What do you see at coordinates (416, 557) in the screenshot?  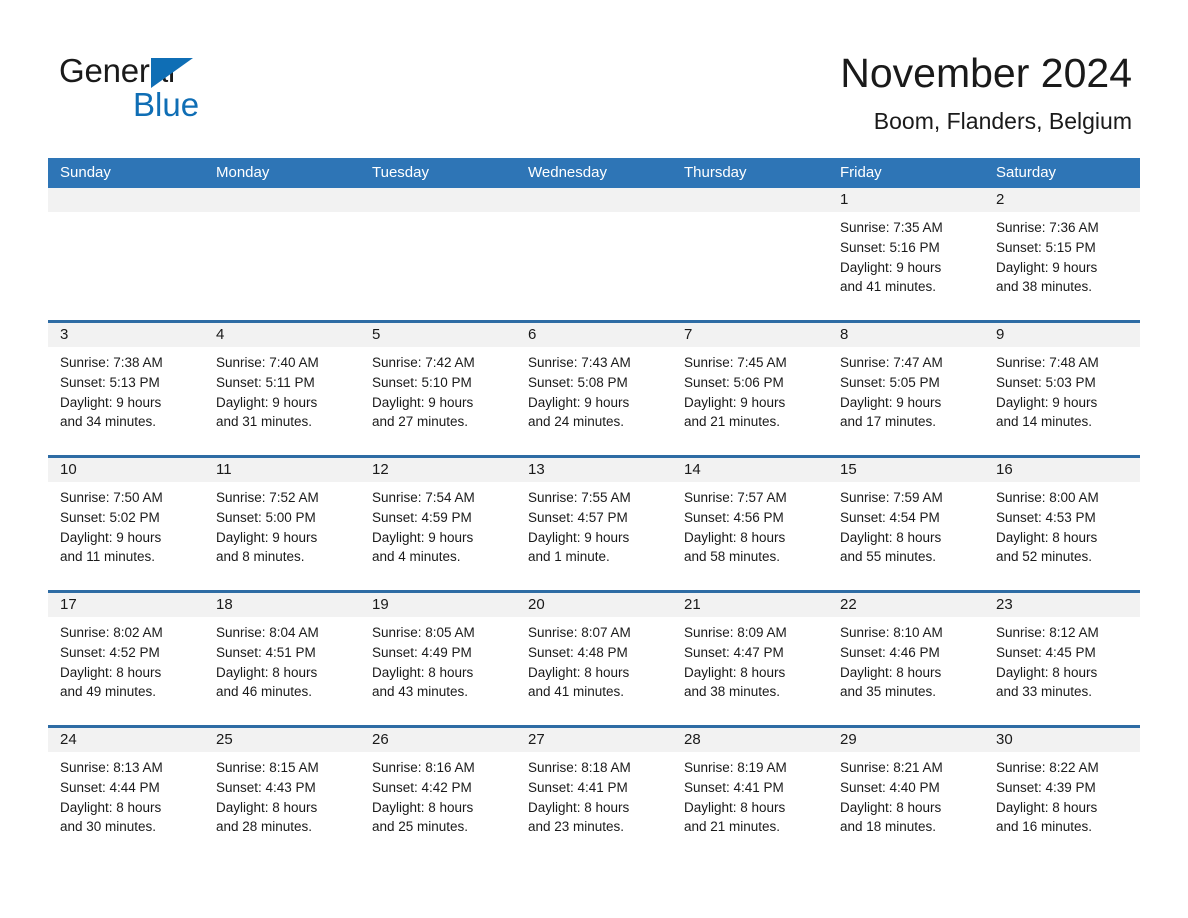 I see `daylight-text-line2: and 4 minutes.` at bounding box center [416, 557].